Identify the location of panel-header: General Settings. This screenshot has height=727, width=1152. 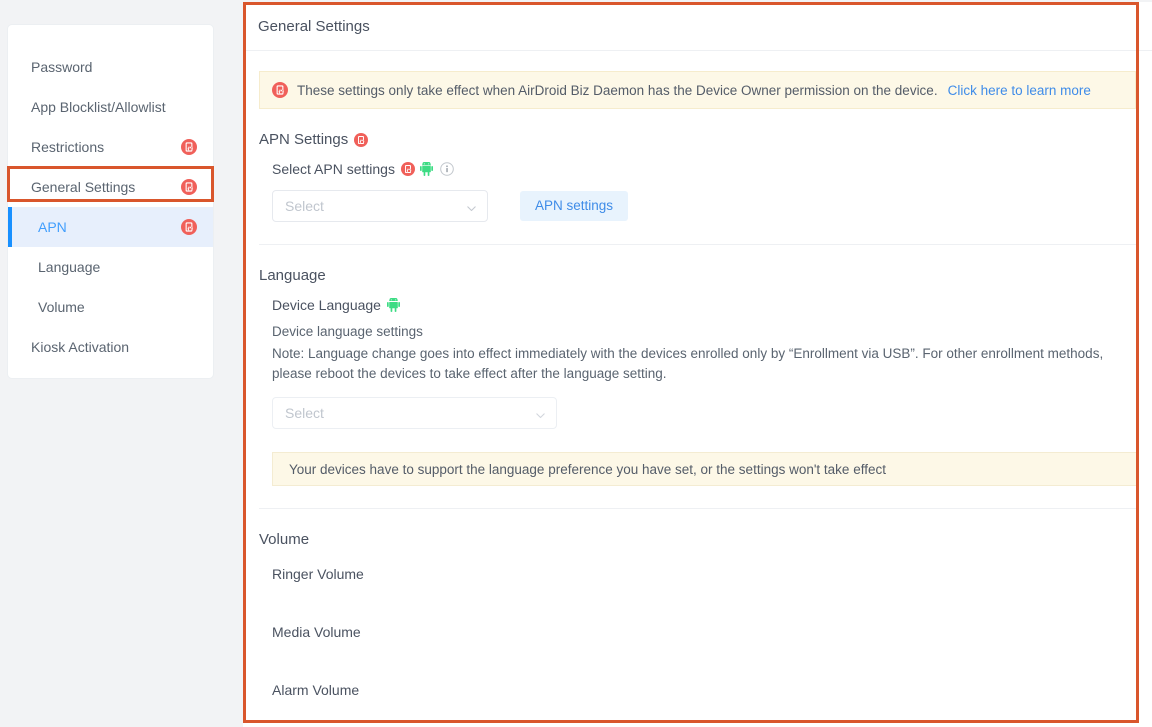
(697, 26).